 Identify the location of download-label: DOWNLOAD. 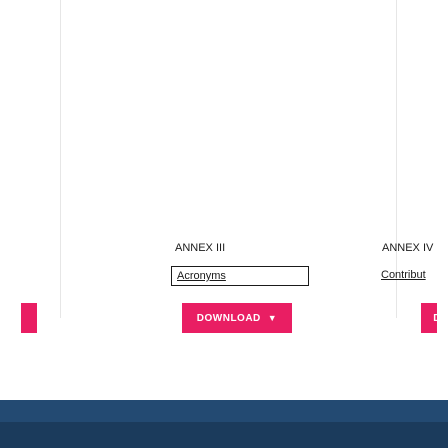
(228, 318).